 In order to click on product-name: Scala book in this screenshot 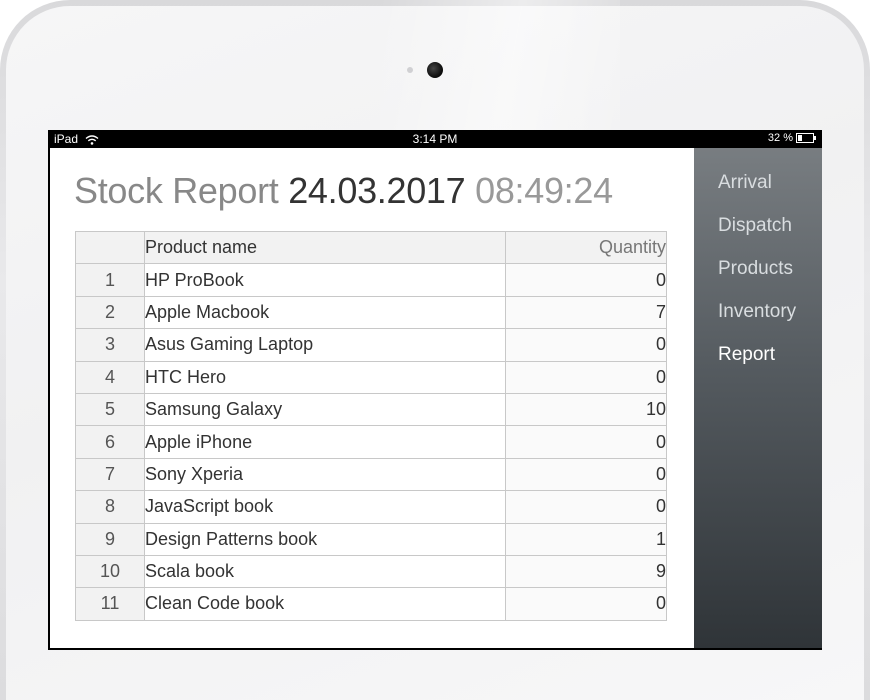, I will do `click(325, 571)`.